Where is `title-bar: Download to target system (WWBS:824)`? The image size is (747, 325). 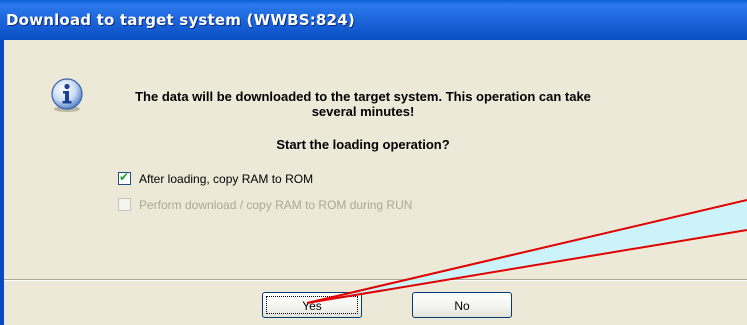 title-bar: Download to target system (WWBS:824) is located at coordinates (373, 20).